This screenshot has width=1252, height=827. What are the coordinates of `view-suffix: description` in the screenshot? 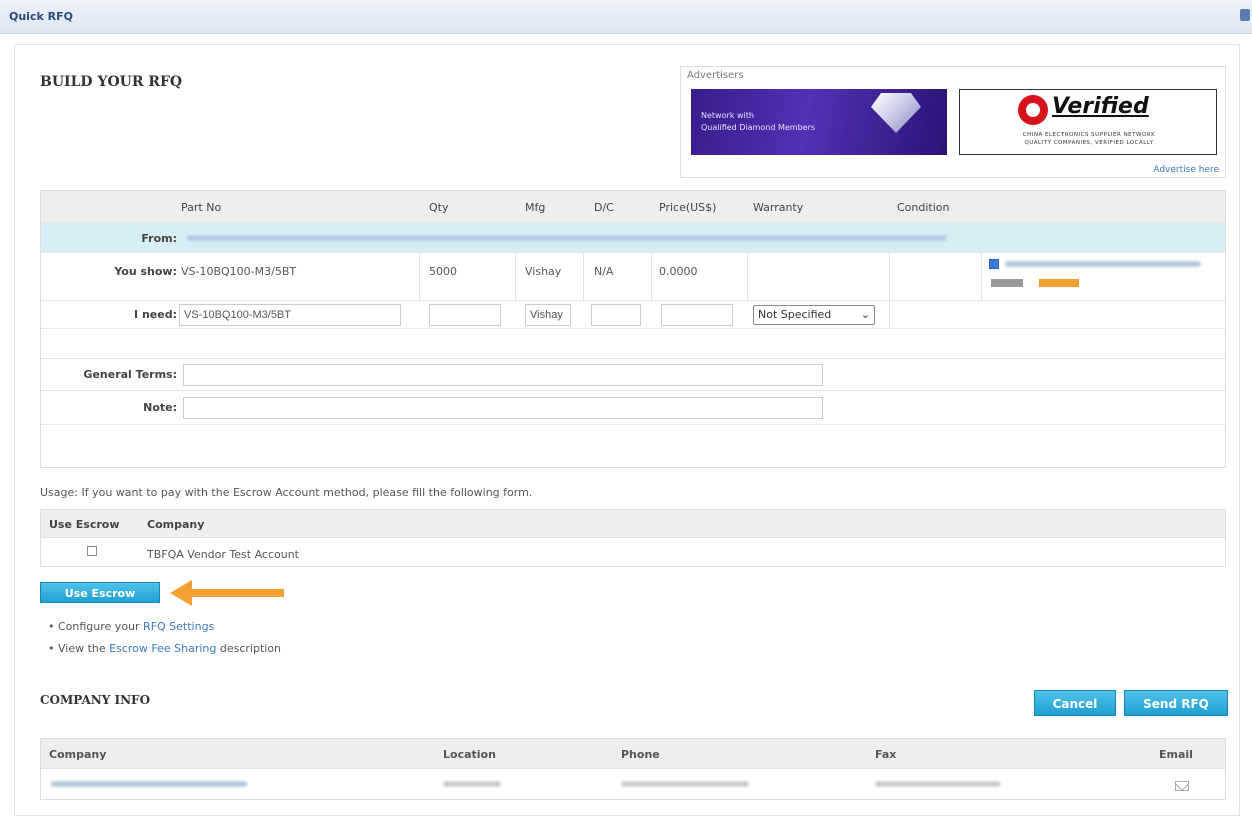 It's located at (249, 648).